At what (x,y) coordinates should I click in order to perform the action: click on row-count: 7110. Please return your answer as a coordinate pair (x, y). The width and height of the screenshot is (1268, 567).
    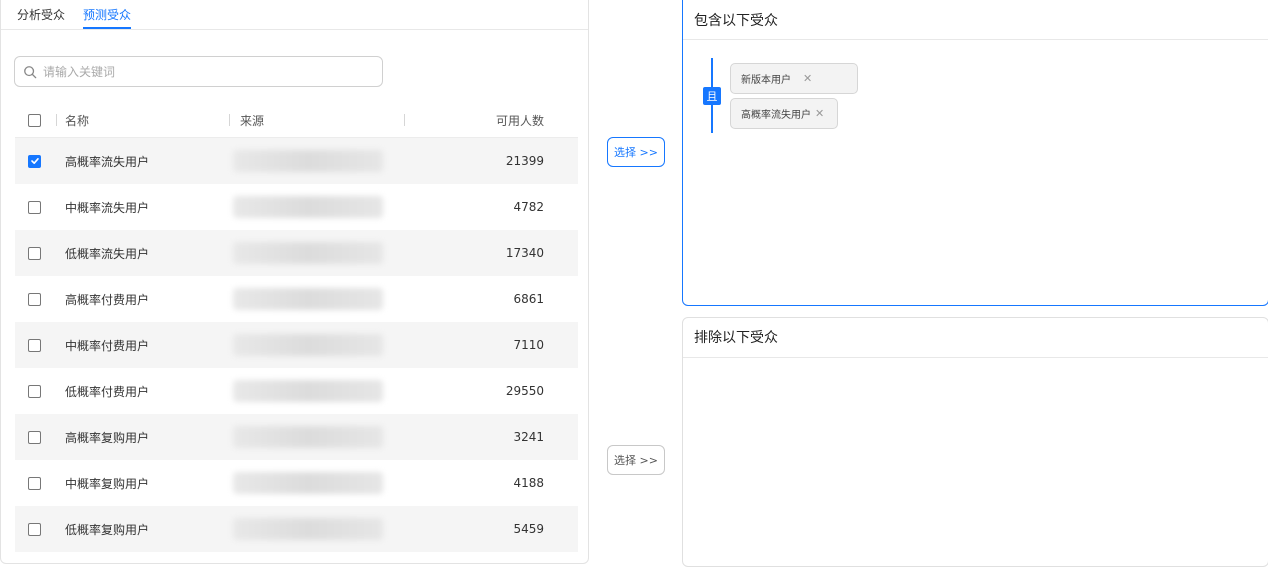
    Looking at the image, I should click on (528, 345).